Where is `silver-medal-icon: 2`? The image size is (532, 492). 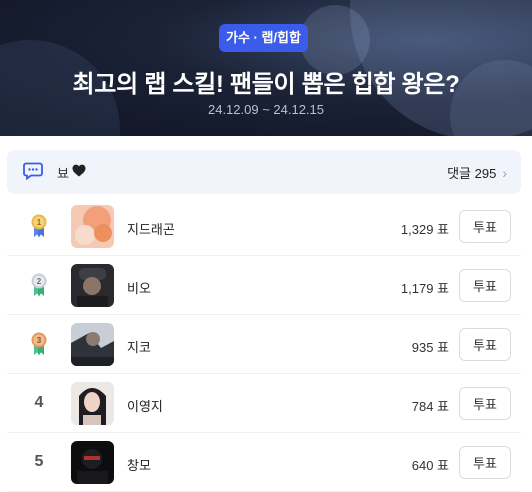 silver-medal-icon: 2 is located at coordinates (39, 285).